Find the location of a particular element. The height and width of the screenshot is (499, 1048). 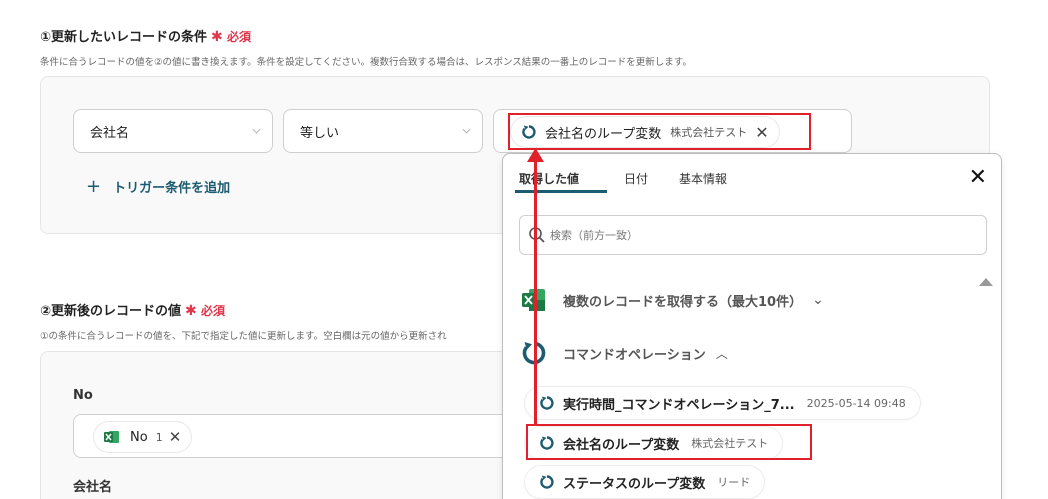

group-label: 複数のレコードを取得する（最大10件） is located at coordinates (683, 302).